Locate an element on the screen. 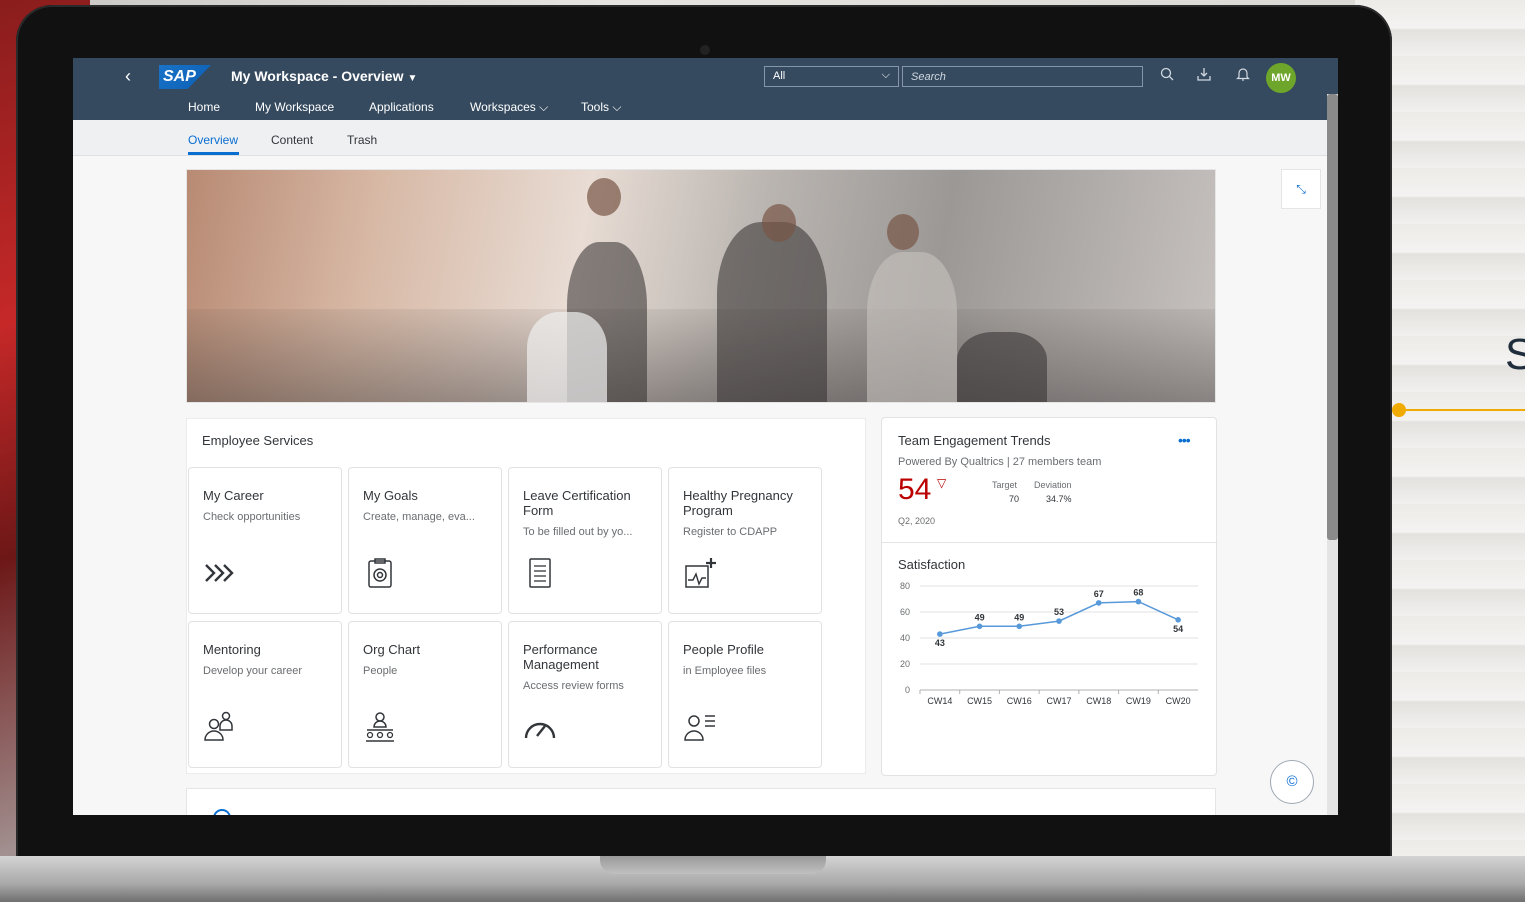 The width and height of the screenshot is (1525, 902). bell-icon is located at coordinates (1243, 75).